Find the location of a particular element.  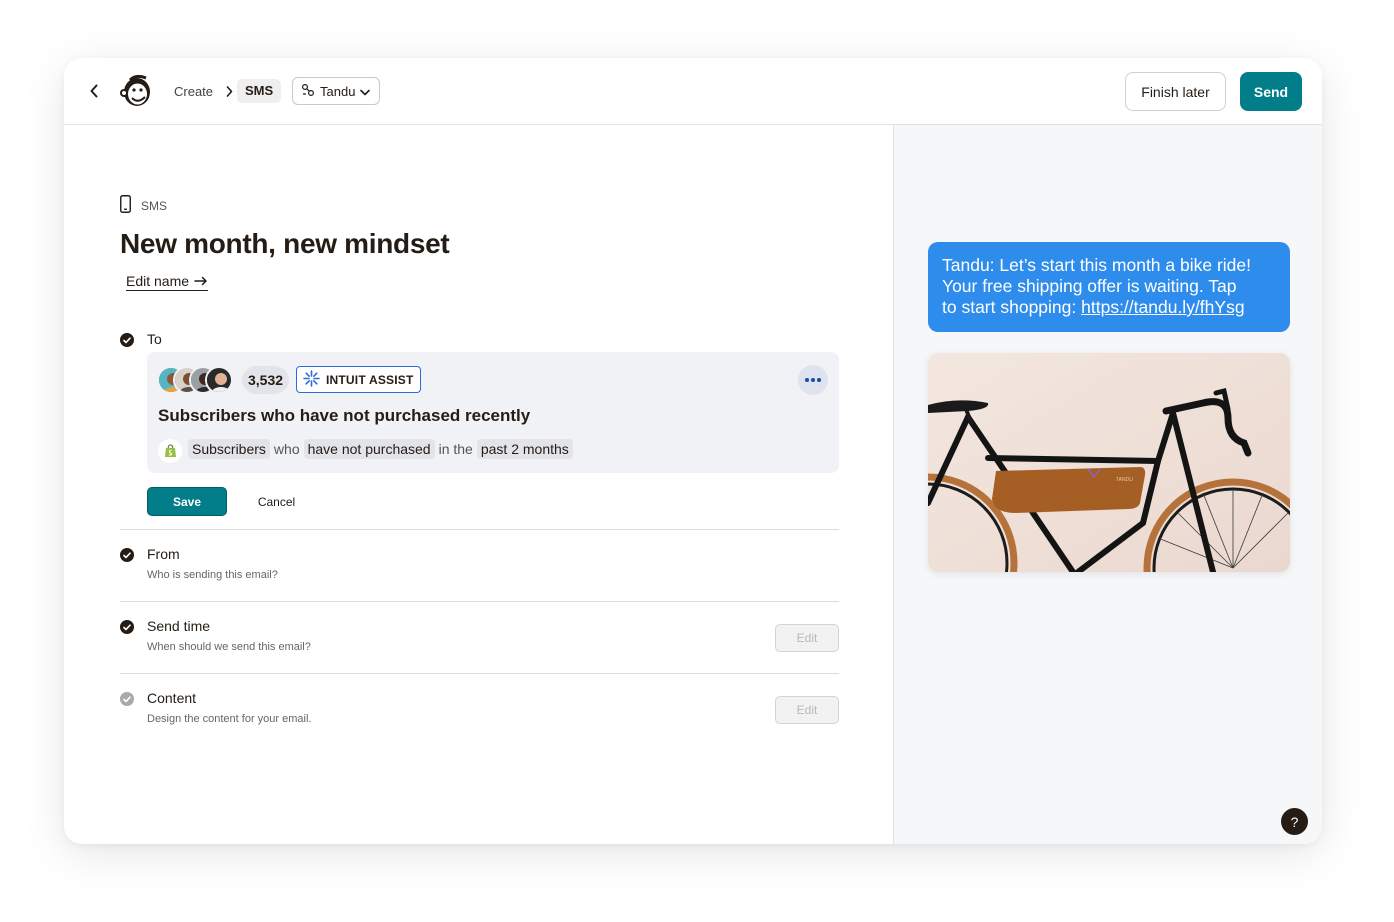

intuit-assist-button: INTUIT ASSIST is located at coordinates (358, 379).